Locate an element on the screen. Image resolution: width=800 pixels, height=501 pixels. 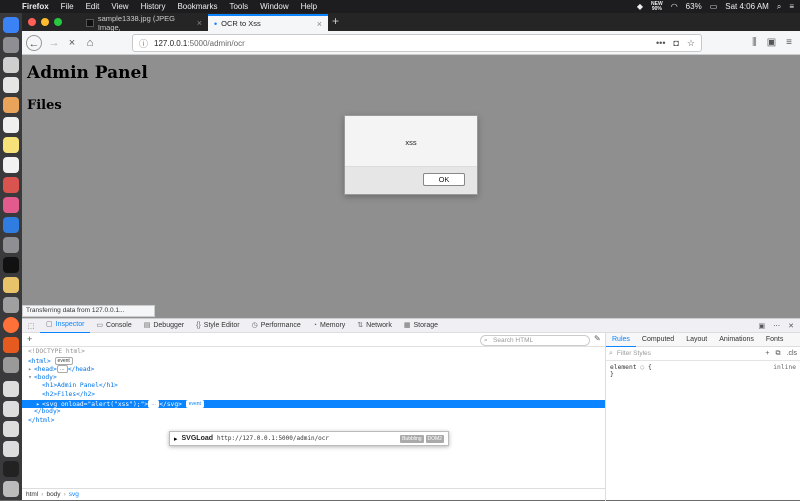
tab-computed: Computed is located at coordinates (658, 340).